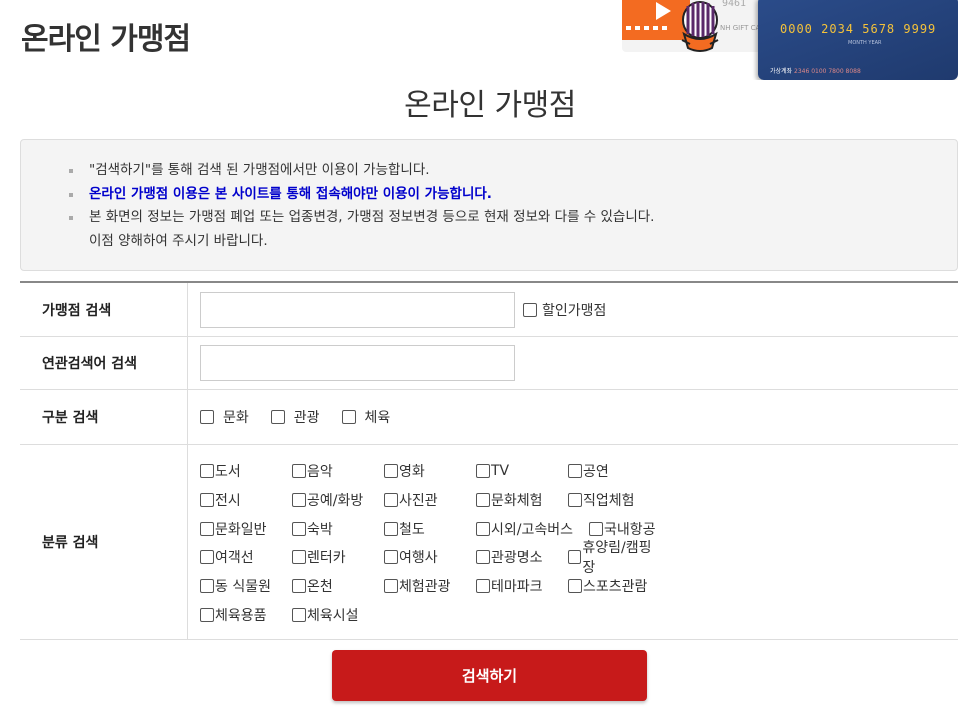  What do you see at coordinates (663, 11) in the screenshot?
I see `play-icon` at bounding box center [663, 11].